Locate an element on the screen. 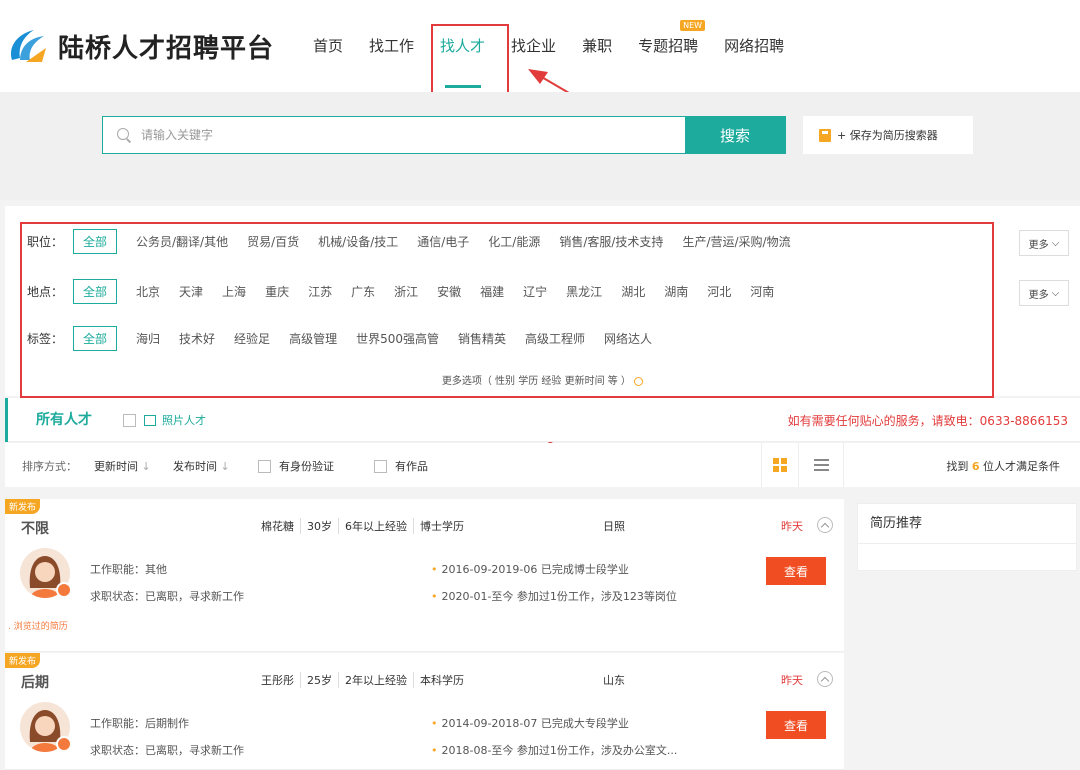  work-history: • 2020-01-至今 参加过1份工作，涉及123等岗位 is located at coordinates (554, 596).